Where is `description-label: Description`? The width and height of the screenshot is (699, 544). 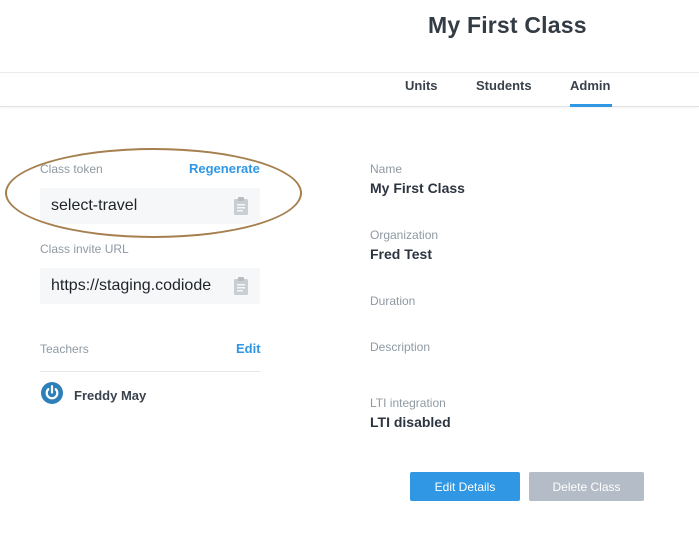 description-label: Description is located at coordinates (400, 347).